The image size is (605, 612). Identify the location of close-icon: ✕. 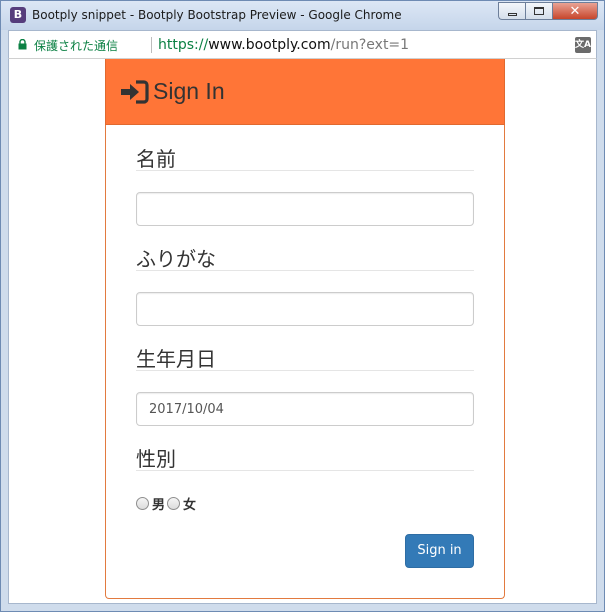
(575, 11).